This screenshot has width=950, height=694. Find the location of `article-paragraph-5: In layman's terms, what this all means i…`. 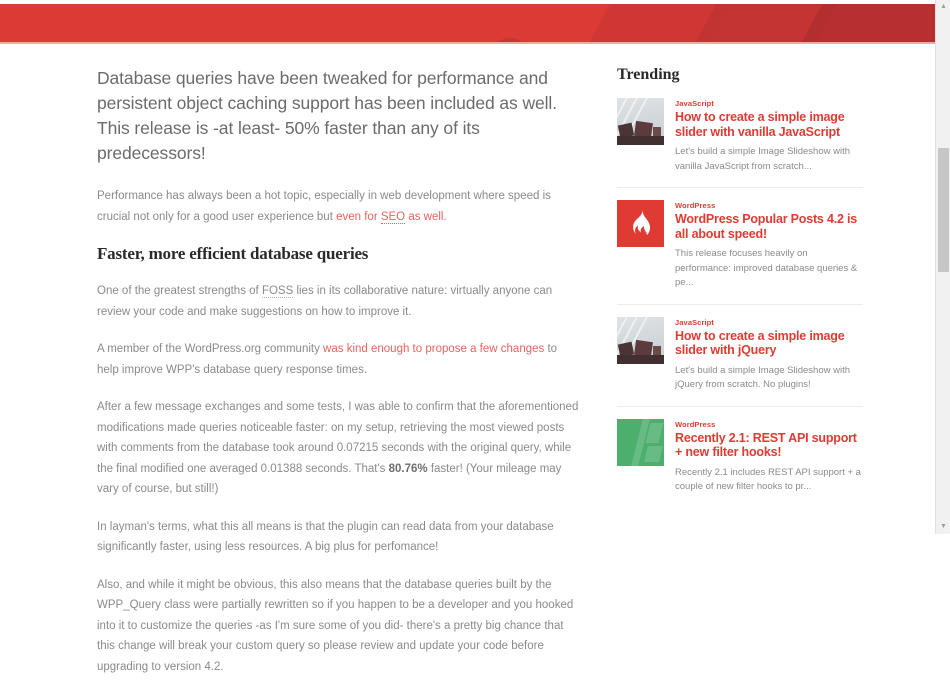

article-paragraph-5: In layman's terms, what this all means i… is located at coordinates (325, 537).